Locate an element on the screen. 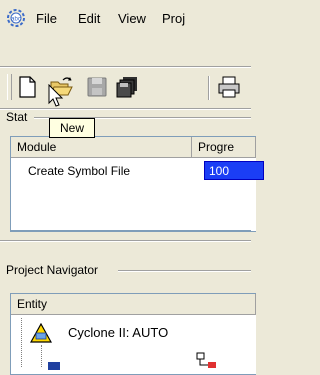 The width and height of the screenshot is (320, 375). svg-text: abc is located at coordinates (16, 20).